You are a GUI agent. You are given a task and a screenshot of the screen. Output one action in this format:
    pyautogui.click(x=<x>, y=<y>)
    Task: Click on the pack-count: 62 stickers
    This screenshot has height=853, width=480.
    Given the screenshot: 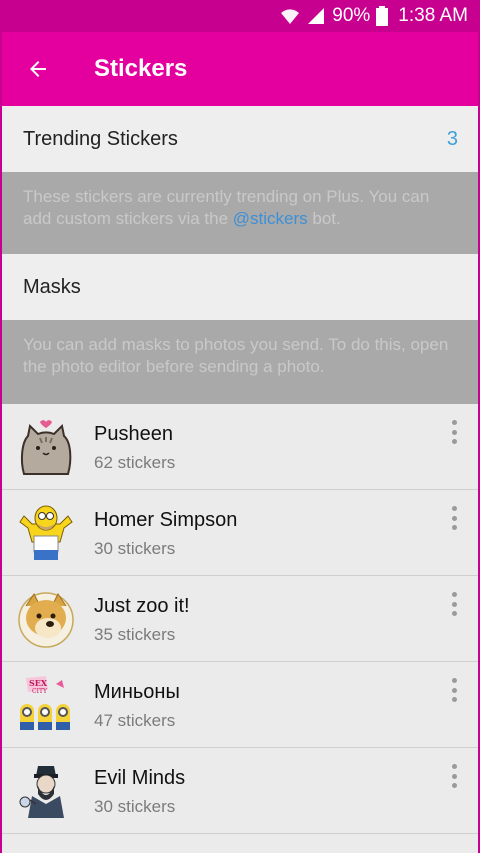 What is the action you would take?
    pyautogui.click(x=135, y=462)
    